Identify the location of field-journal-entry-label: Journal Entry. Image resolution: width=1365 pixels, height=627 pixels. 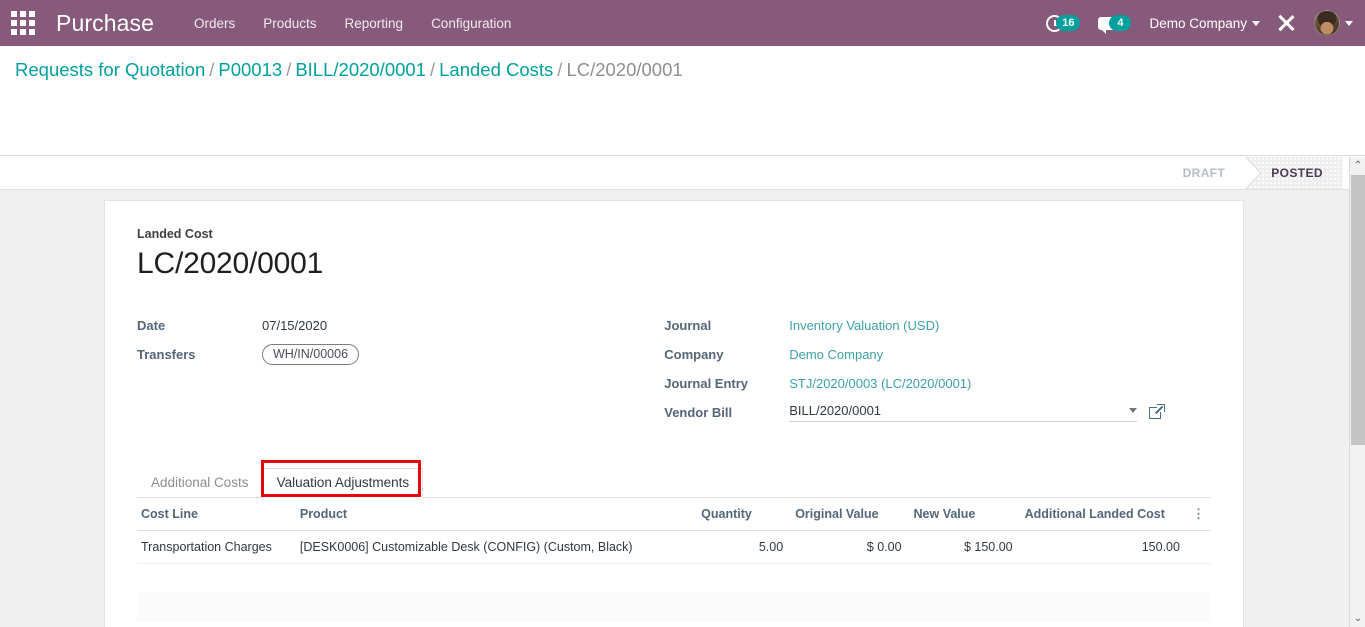
(706, 383).